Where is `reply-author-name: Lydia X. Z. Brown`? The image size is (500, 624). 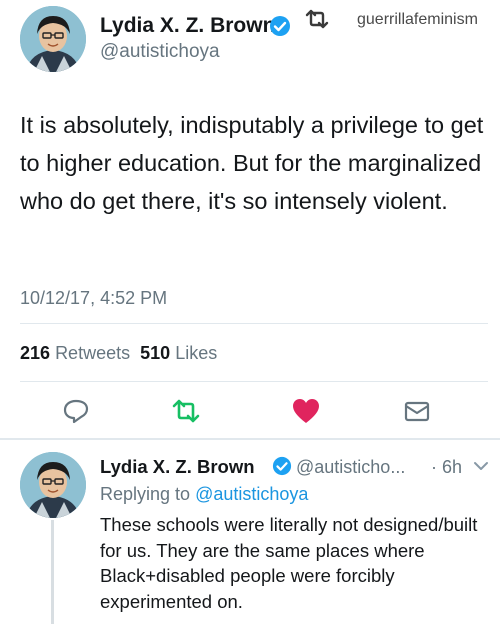
reply-author-name: Lydia X. Z. Brown is located at coordinates (177, 467).